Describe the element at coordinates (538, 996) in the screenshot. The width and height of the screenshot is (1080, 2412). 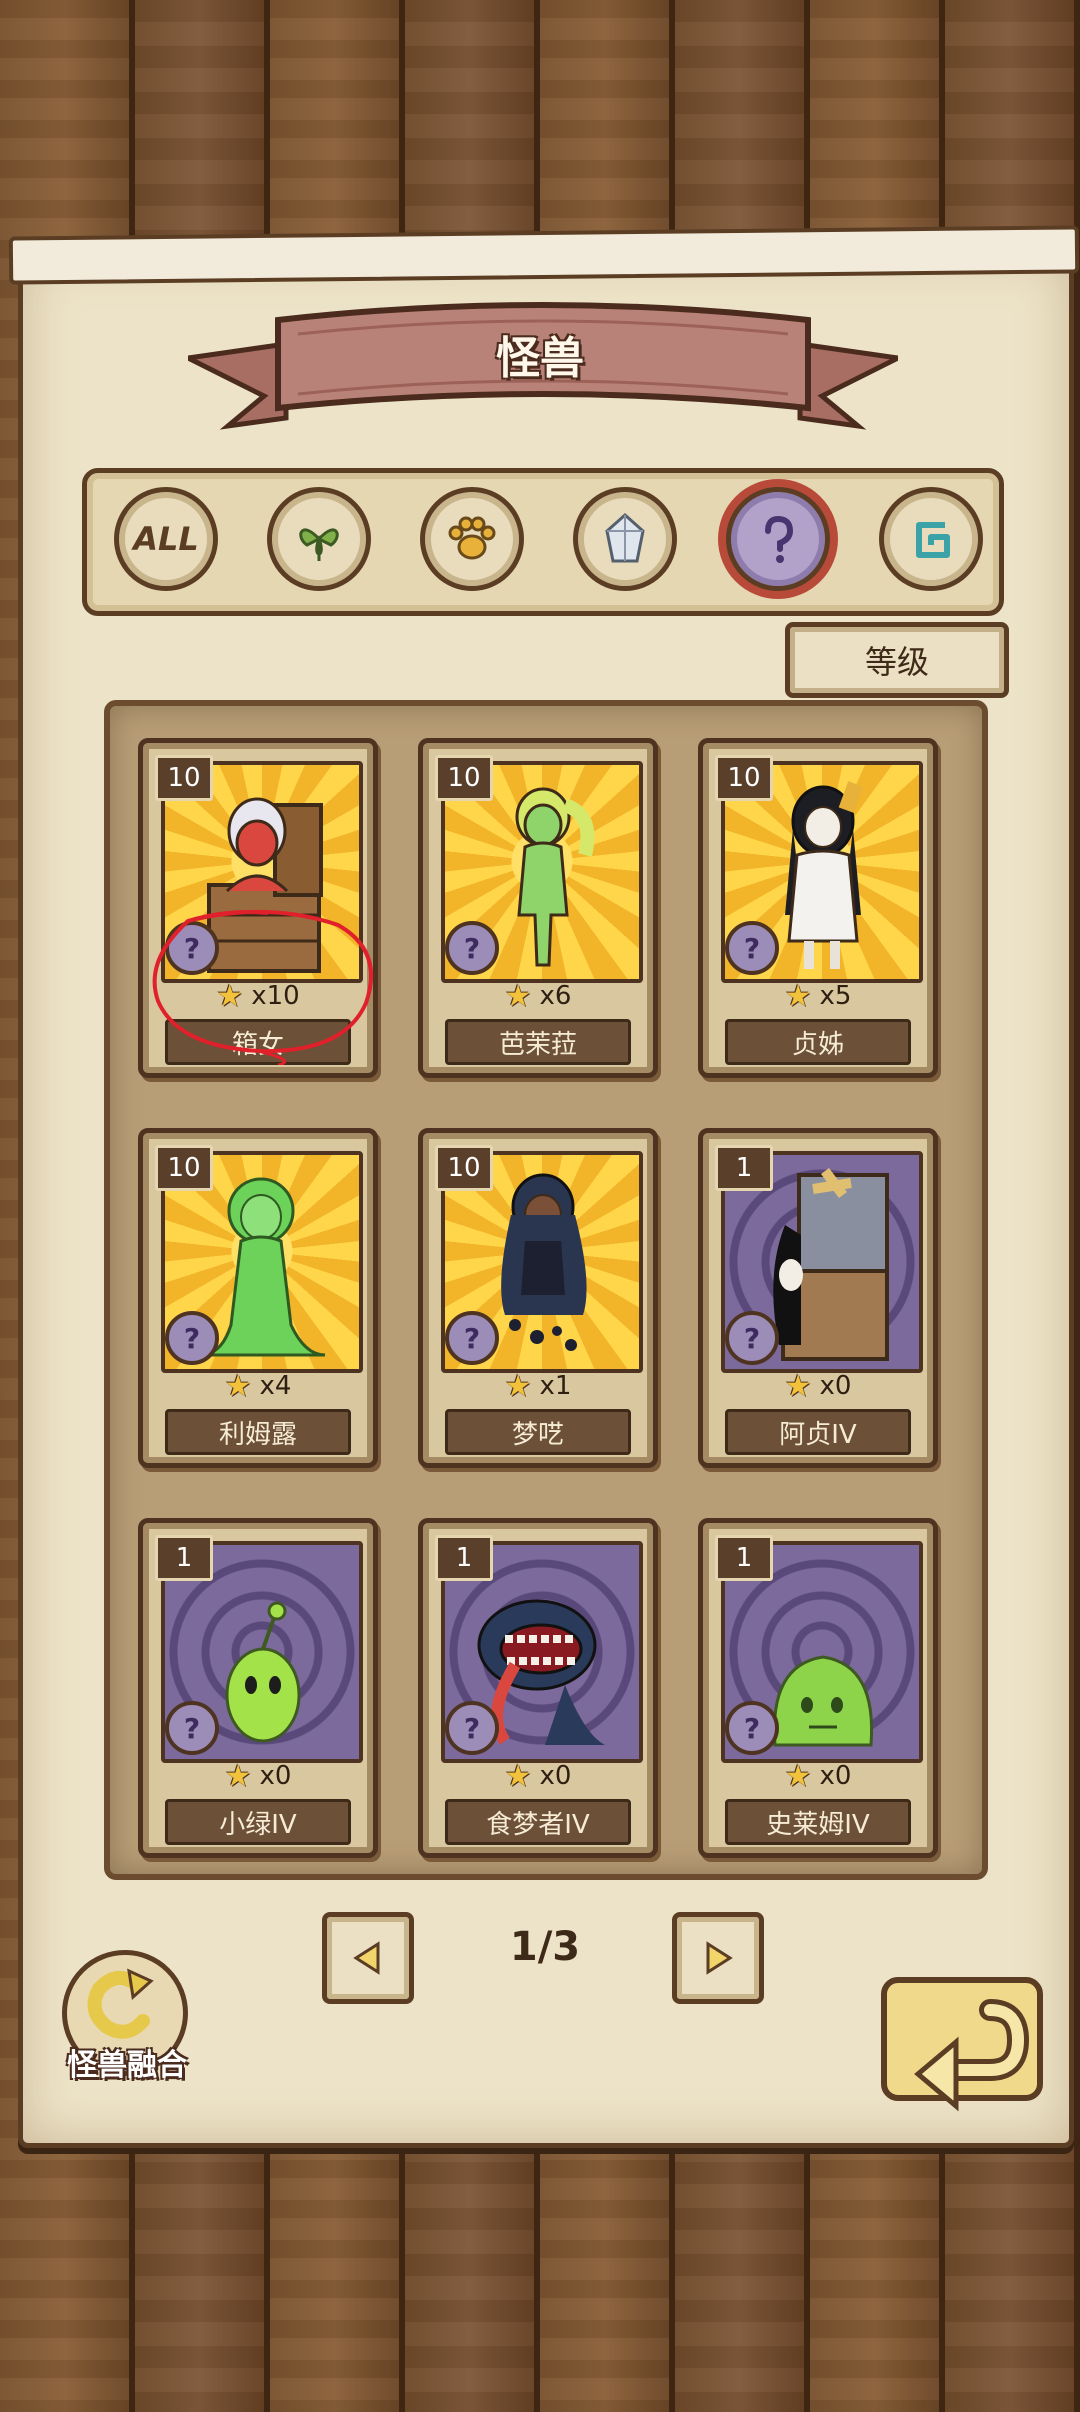
I see `star-count: ★ x6` at that location.